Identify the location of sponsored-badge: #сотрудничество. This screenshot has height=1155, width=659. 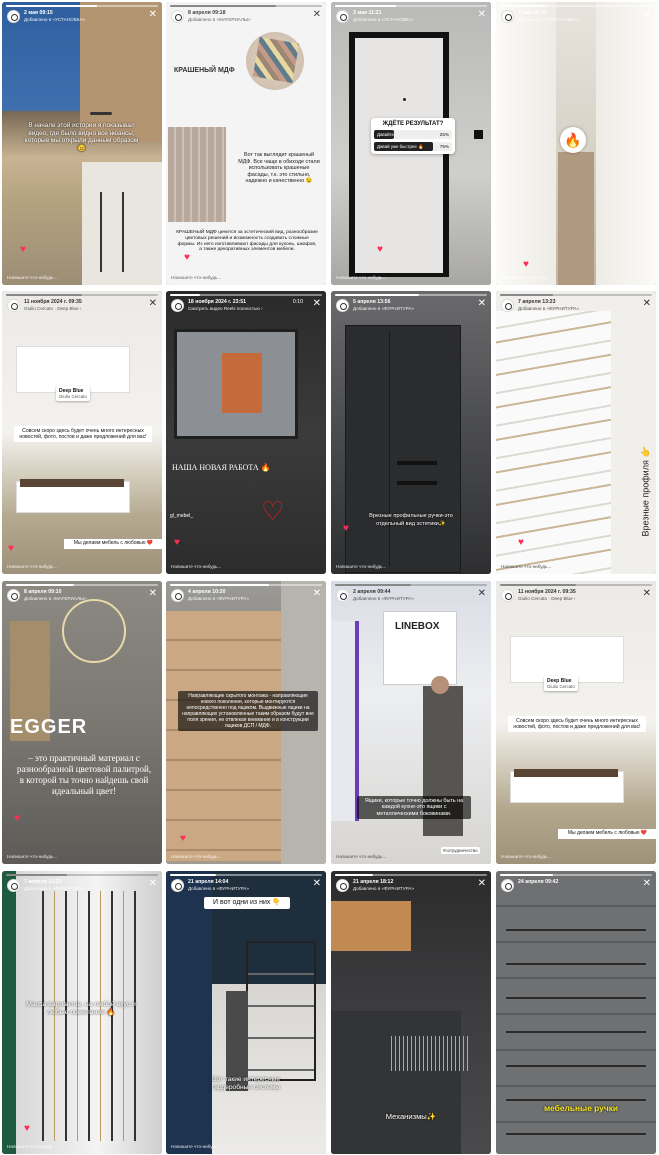
(460, 850).